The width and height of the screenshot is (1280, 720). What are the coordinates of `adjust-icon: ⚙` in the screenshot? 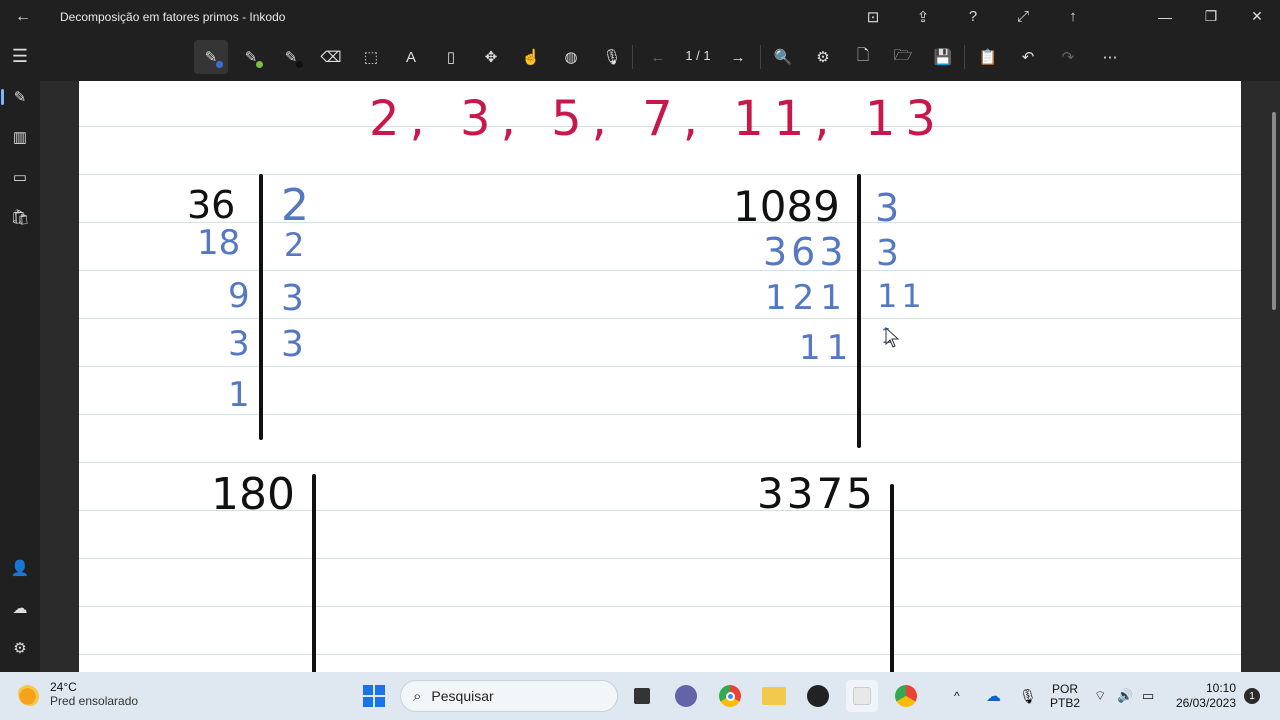 It's located at (823, 57).